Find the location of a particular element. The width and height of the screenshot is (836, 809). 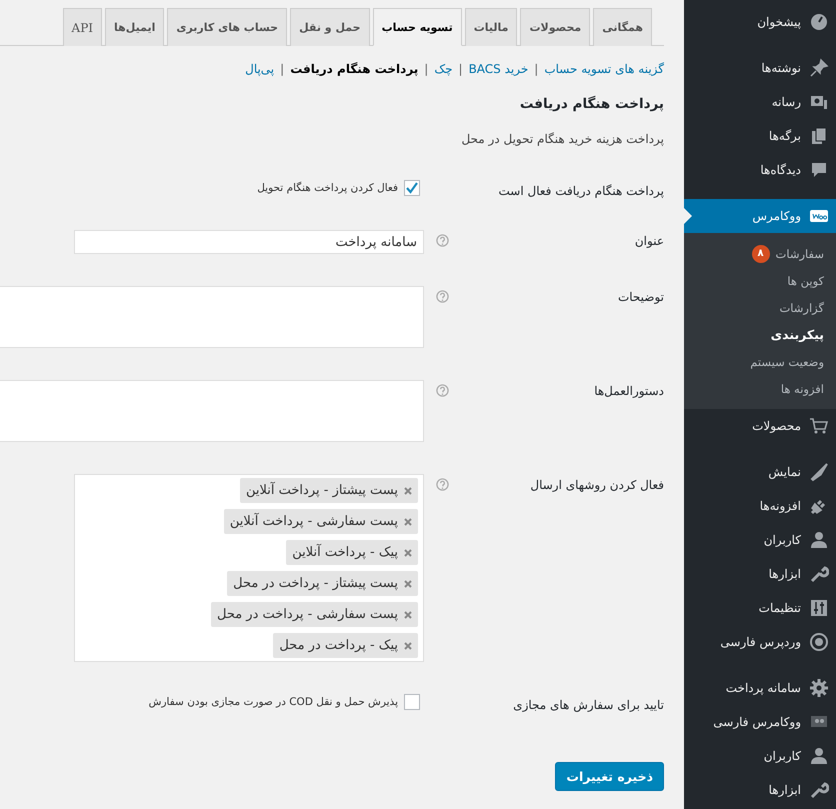

section-link: خرید BACS is located at coordinates (498, 69).